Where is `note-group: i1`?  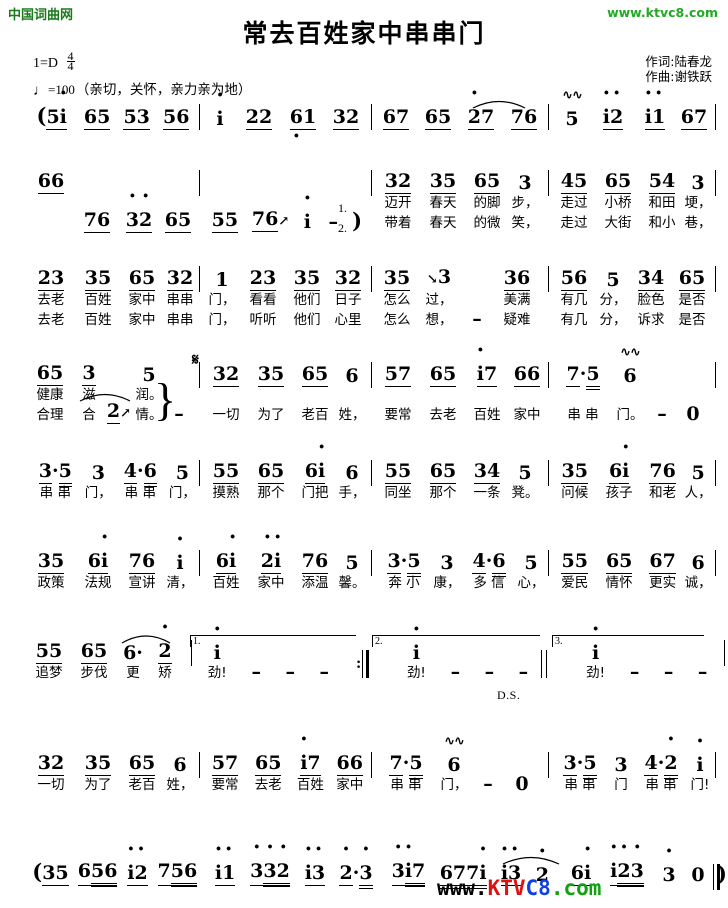
note-group: i1 is located at coordinates (225, 874).